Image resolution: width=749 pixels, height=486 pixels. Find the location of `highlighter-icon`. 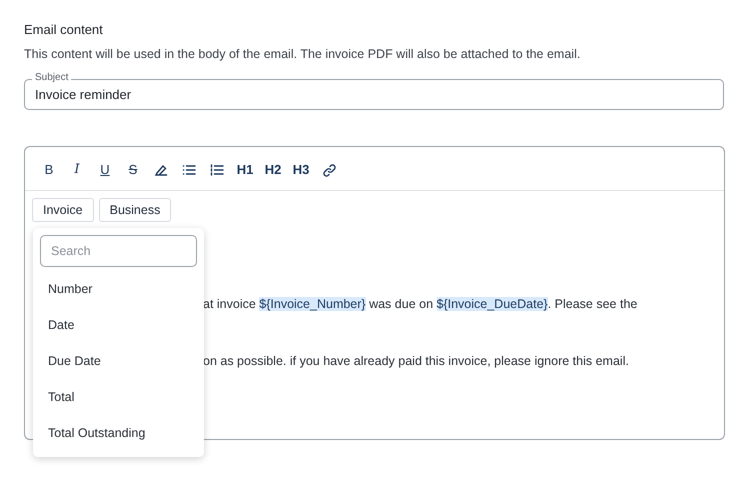

highlighter-icon is located at coordinates (161, 170).